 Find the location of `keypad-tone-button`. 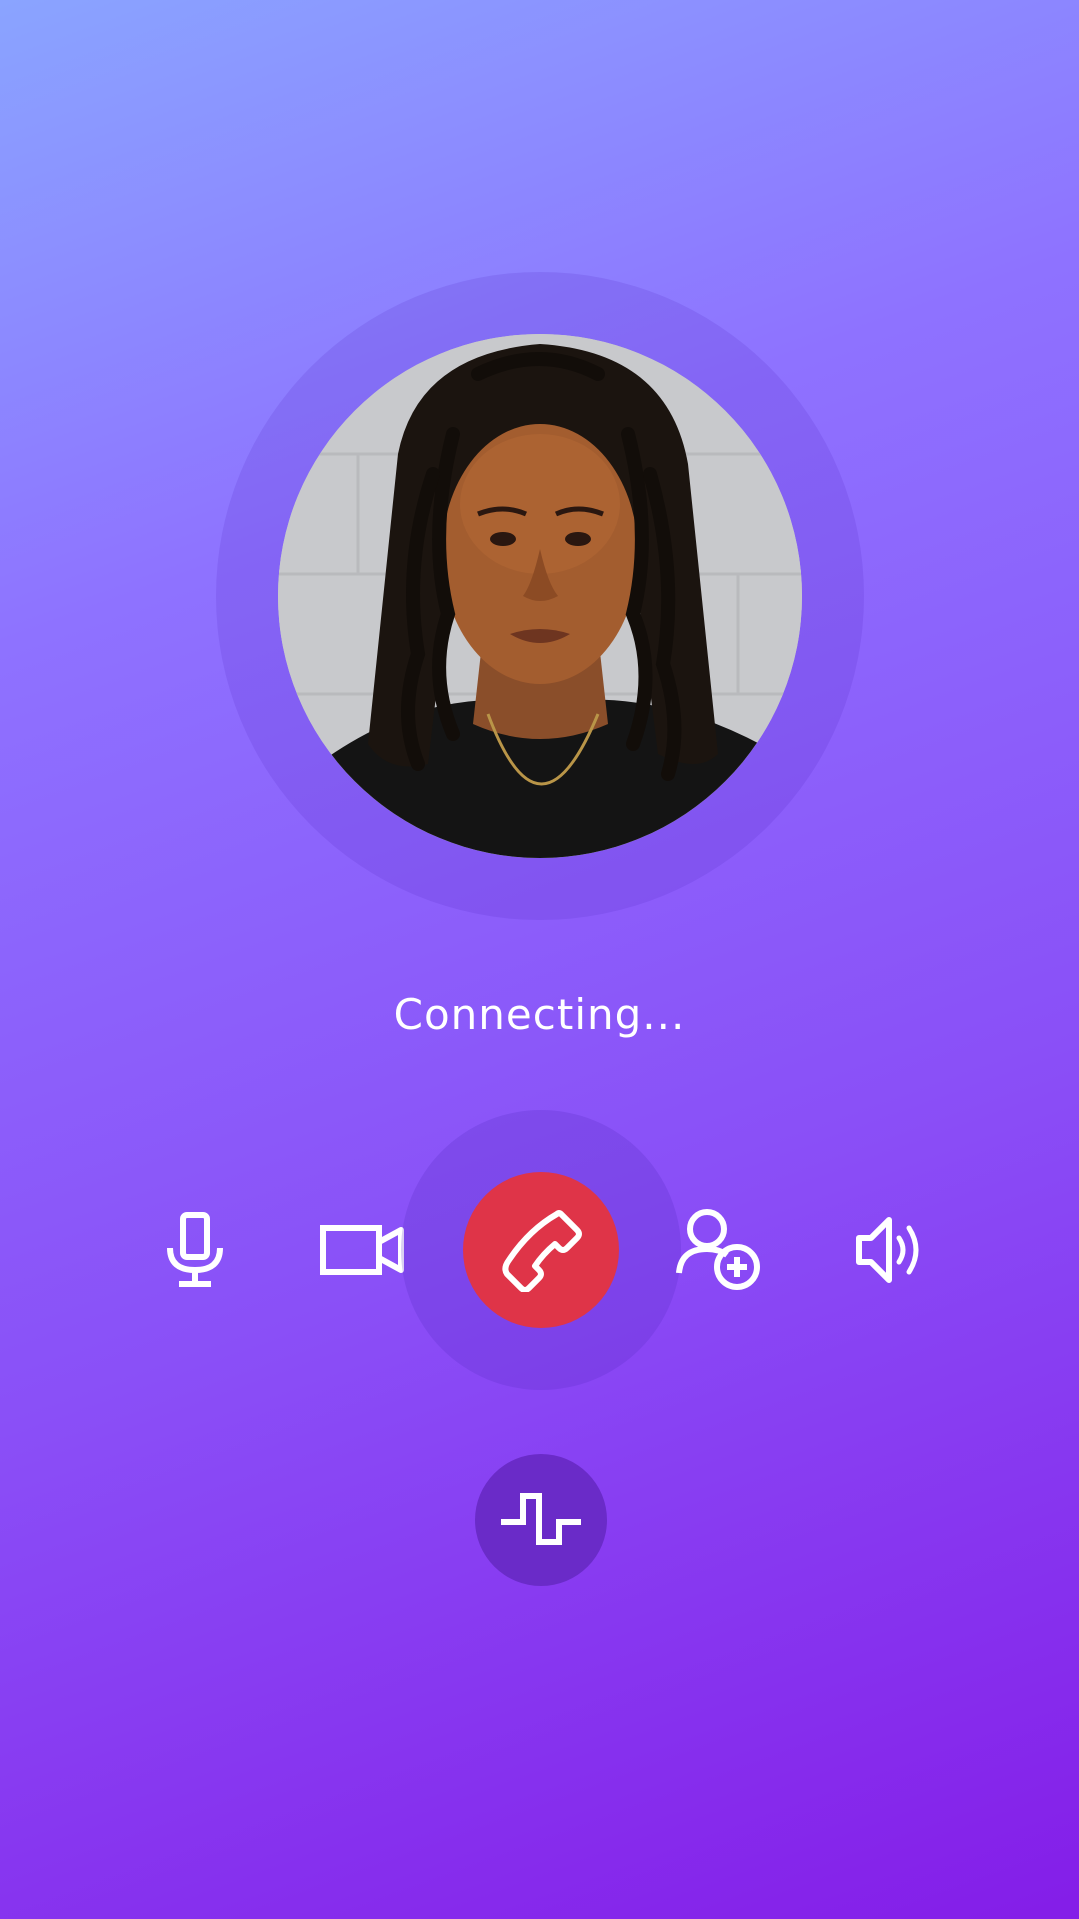

keypad-tone-button is located at coordinates (541, 1520).